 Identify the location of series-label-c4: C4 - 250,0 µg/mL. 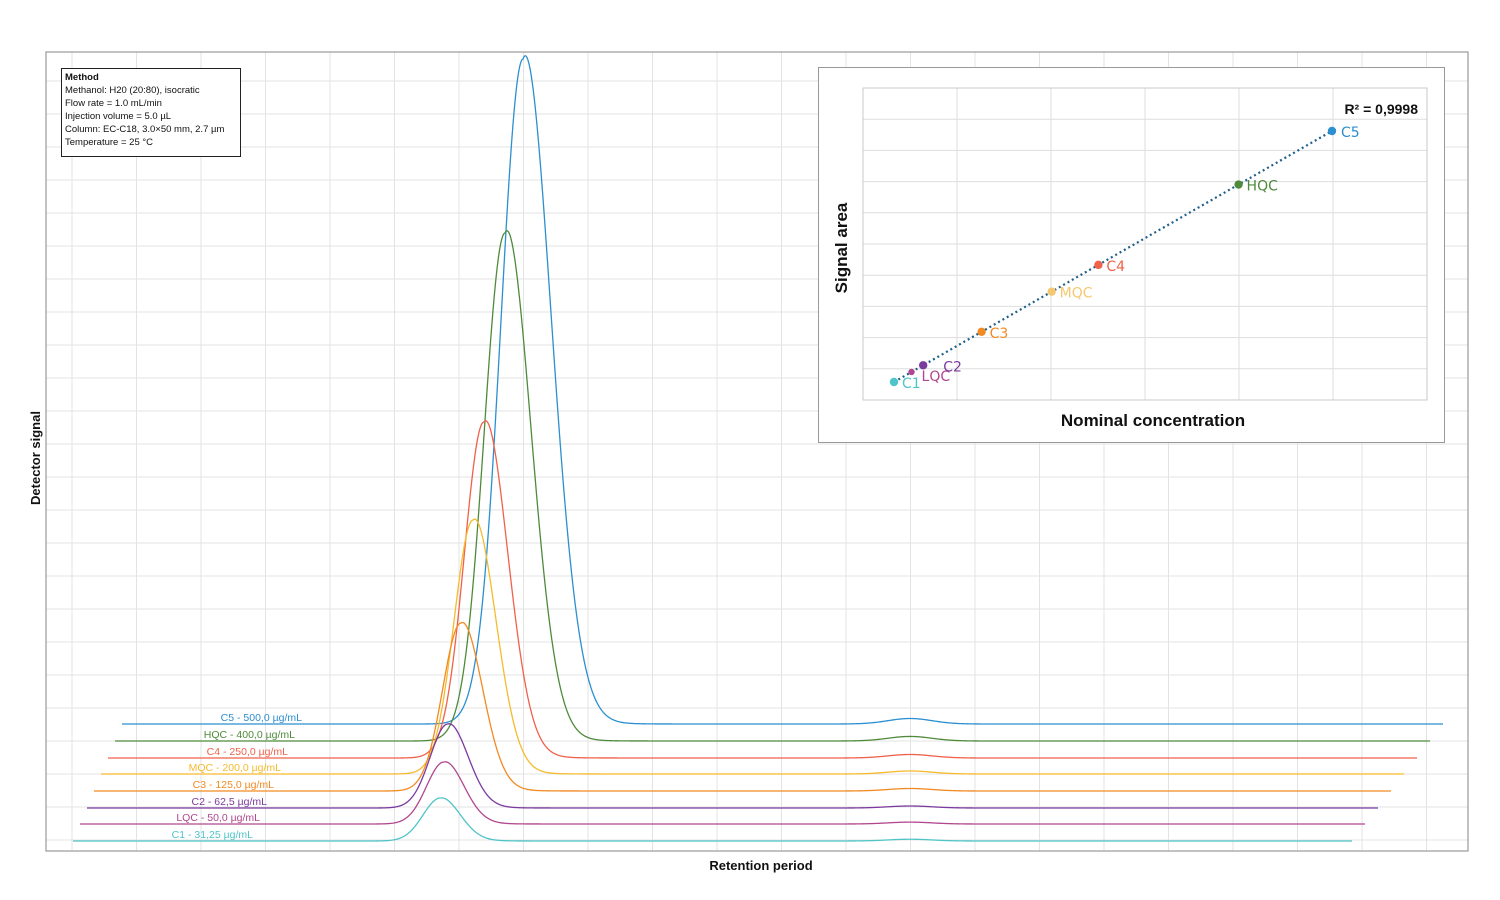
(247, 752).